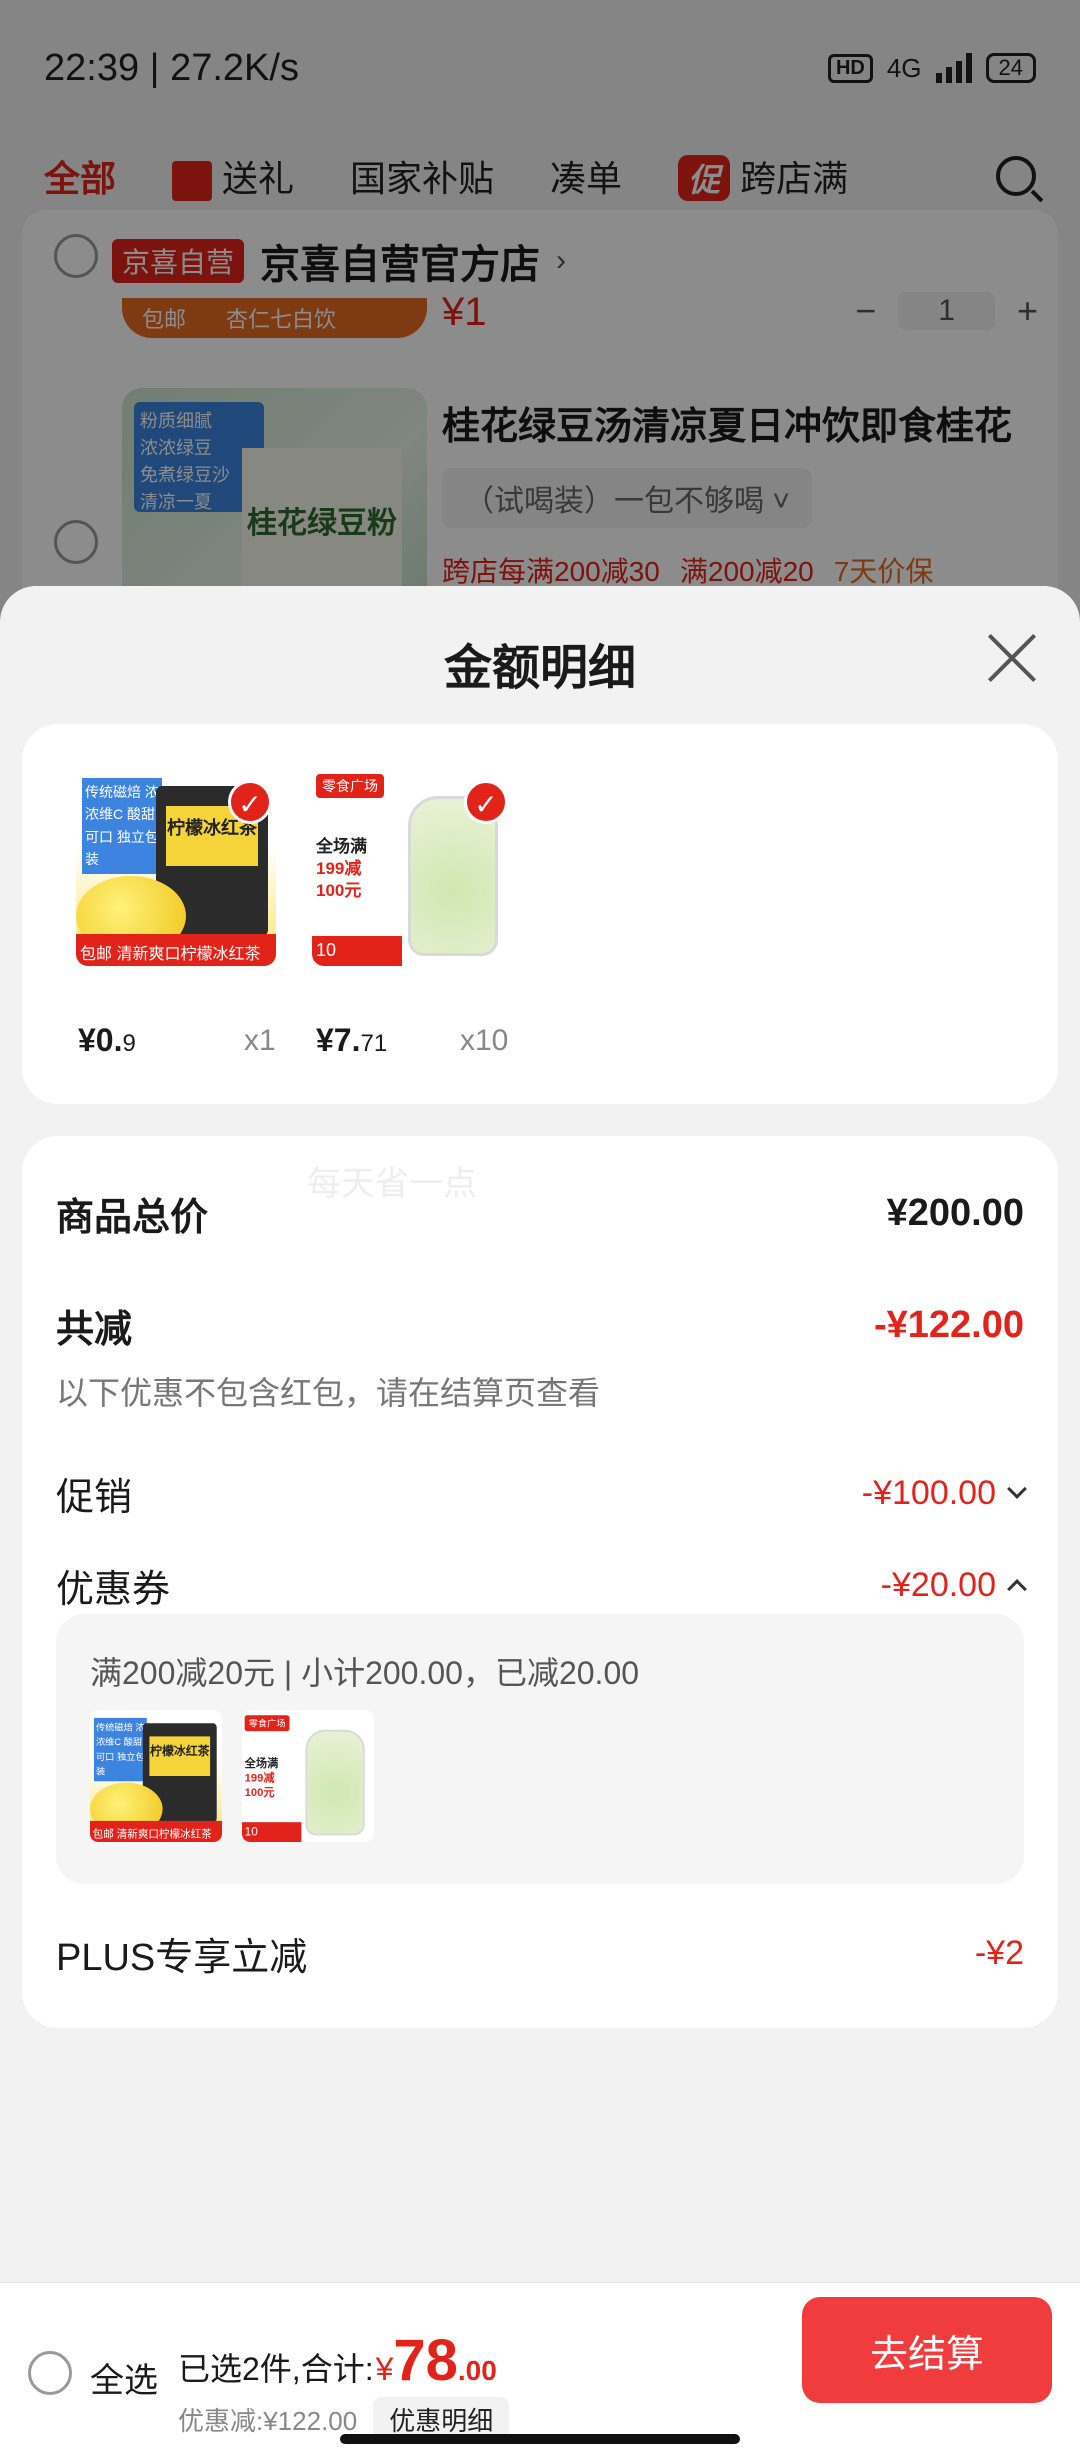  What do you see at coordinates (484, 1040) in the screenshot?
I see `product-qty: x10` at bounding box center [484, 1040].